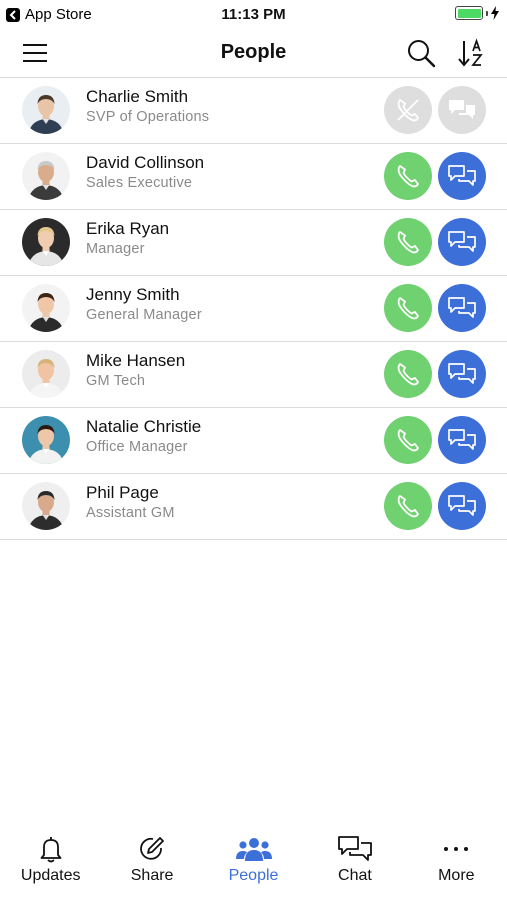  What do you see at coordinates (50, 849) in the screenshot?
I see `bell-icon` at bounding box center [50, 849].